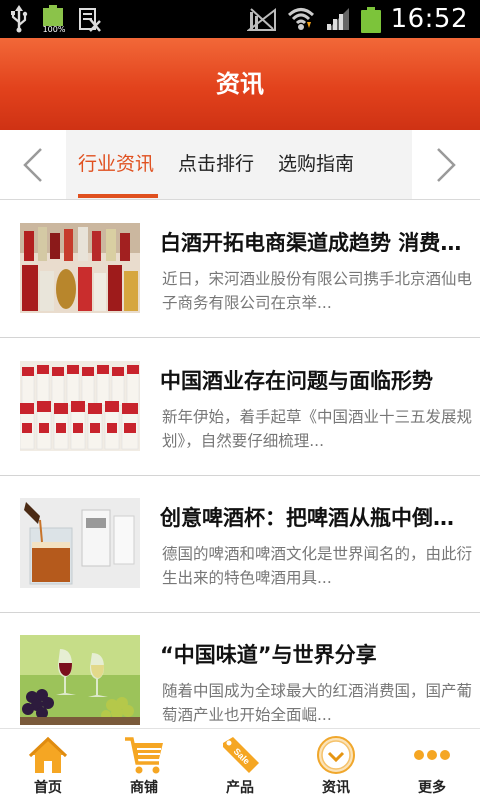  Describe the element at coordinates (118, 196) in the screenshot. I see `active-tab-indicator` at that location.